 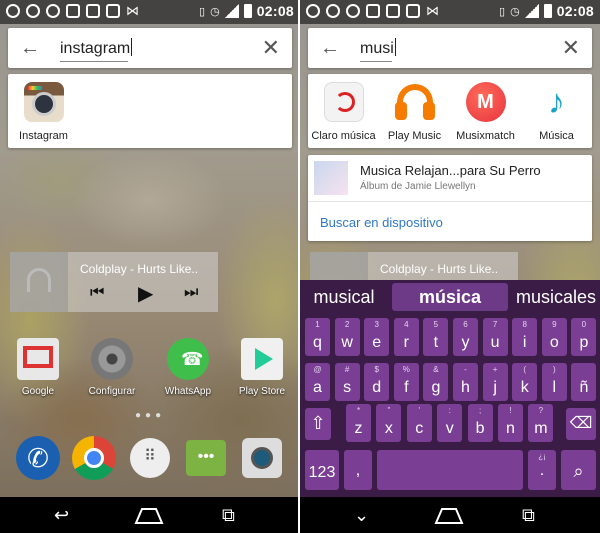 What do you see at coordinates (450, 48) in the screenshot?
I see `search-box: ← musi ✕` at bounding box center [450, 48].